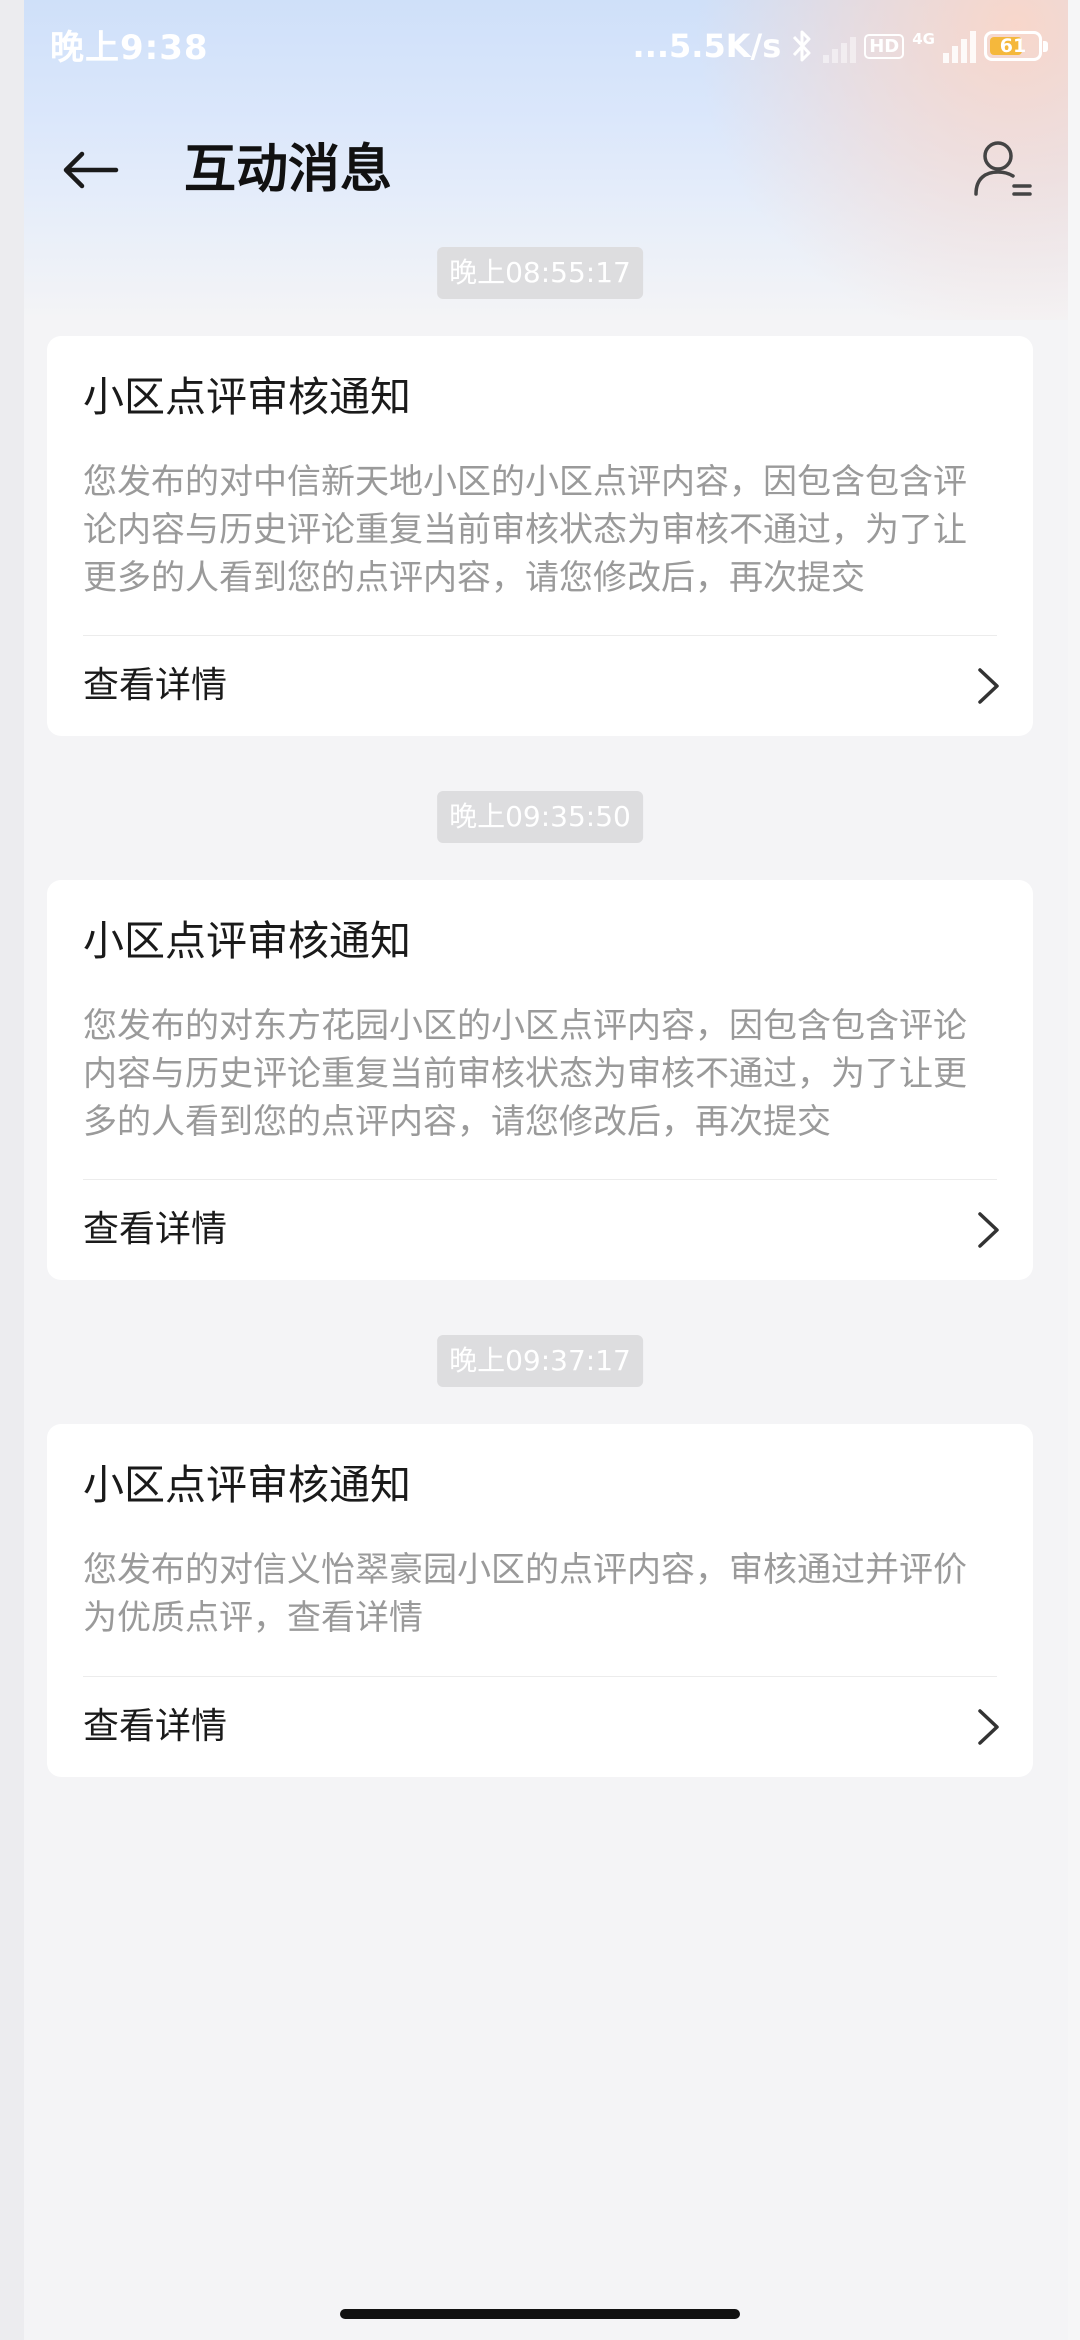 This screenshot has width=1080, height=2340. Describe the element at coordinates (1045, 46) in the screenshot. I see `battery-tip` at that location.